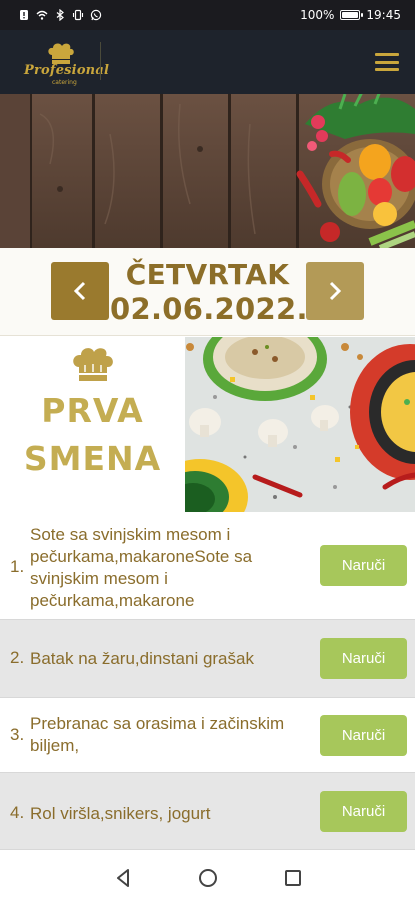 This screenshot has width=415, height=900. I want to click on status-right: 100% 19:45, so click(350, 15).